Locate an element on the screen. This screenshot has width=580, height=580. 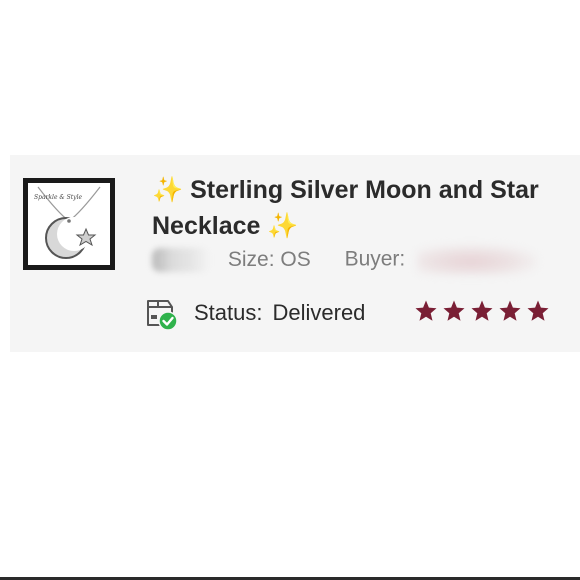
buyer-label: Buyer: is located at coordinates (375, 259).